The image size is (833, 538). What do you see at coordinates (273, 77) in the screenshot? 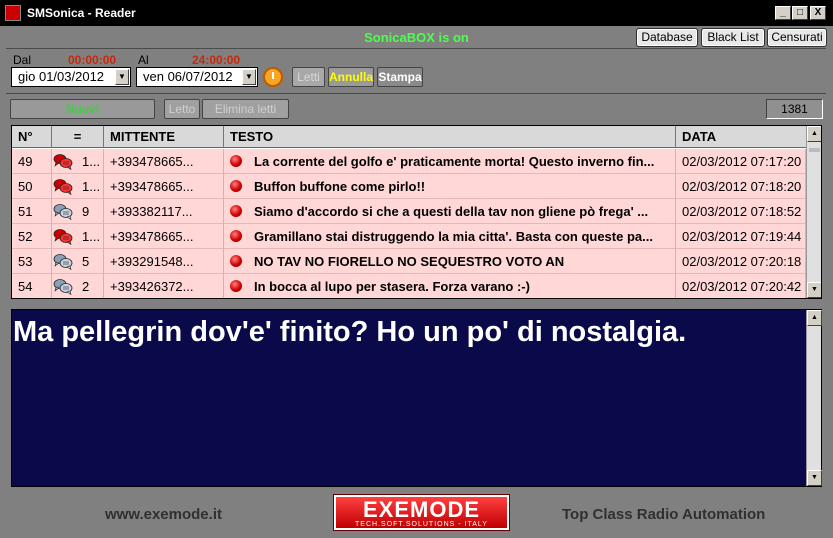
I see `clock-icon` at bounding box center [273, 77].